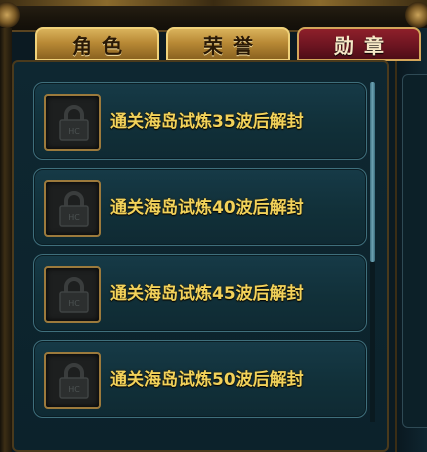 The image size is (427, 452). What do you see at coordinates (213, 3) in the screenshot?
I see `frame-ornament` at bounding box center [213, 3].